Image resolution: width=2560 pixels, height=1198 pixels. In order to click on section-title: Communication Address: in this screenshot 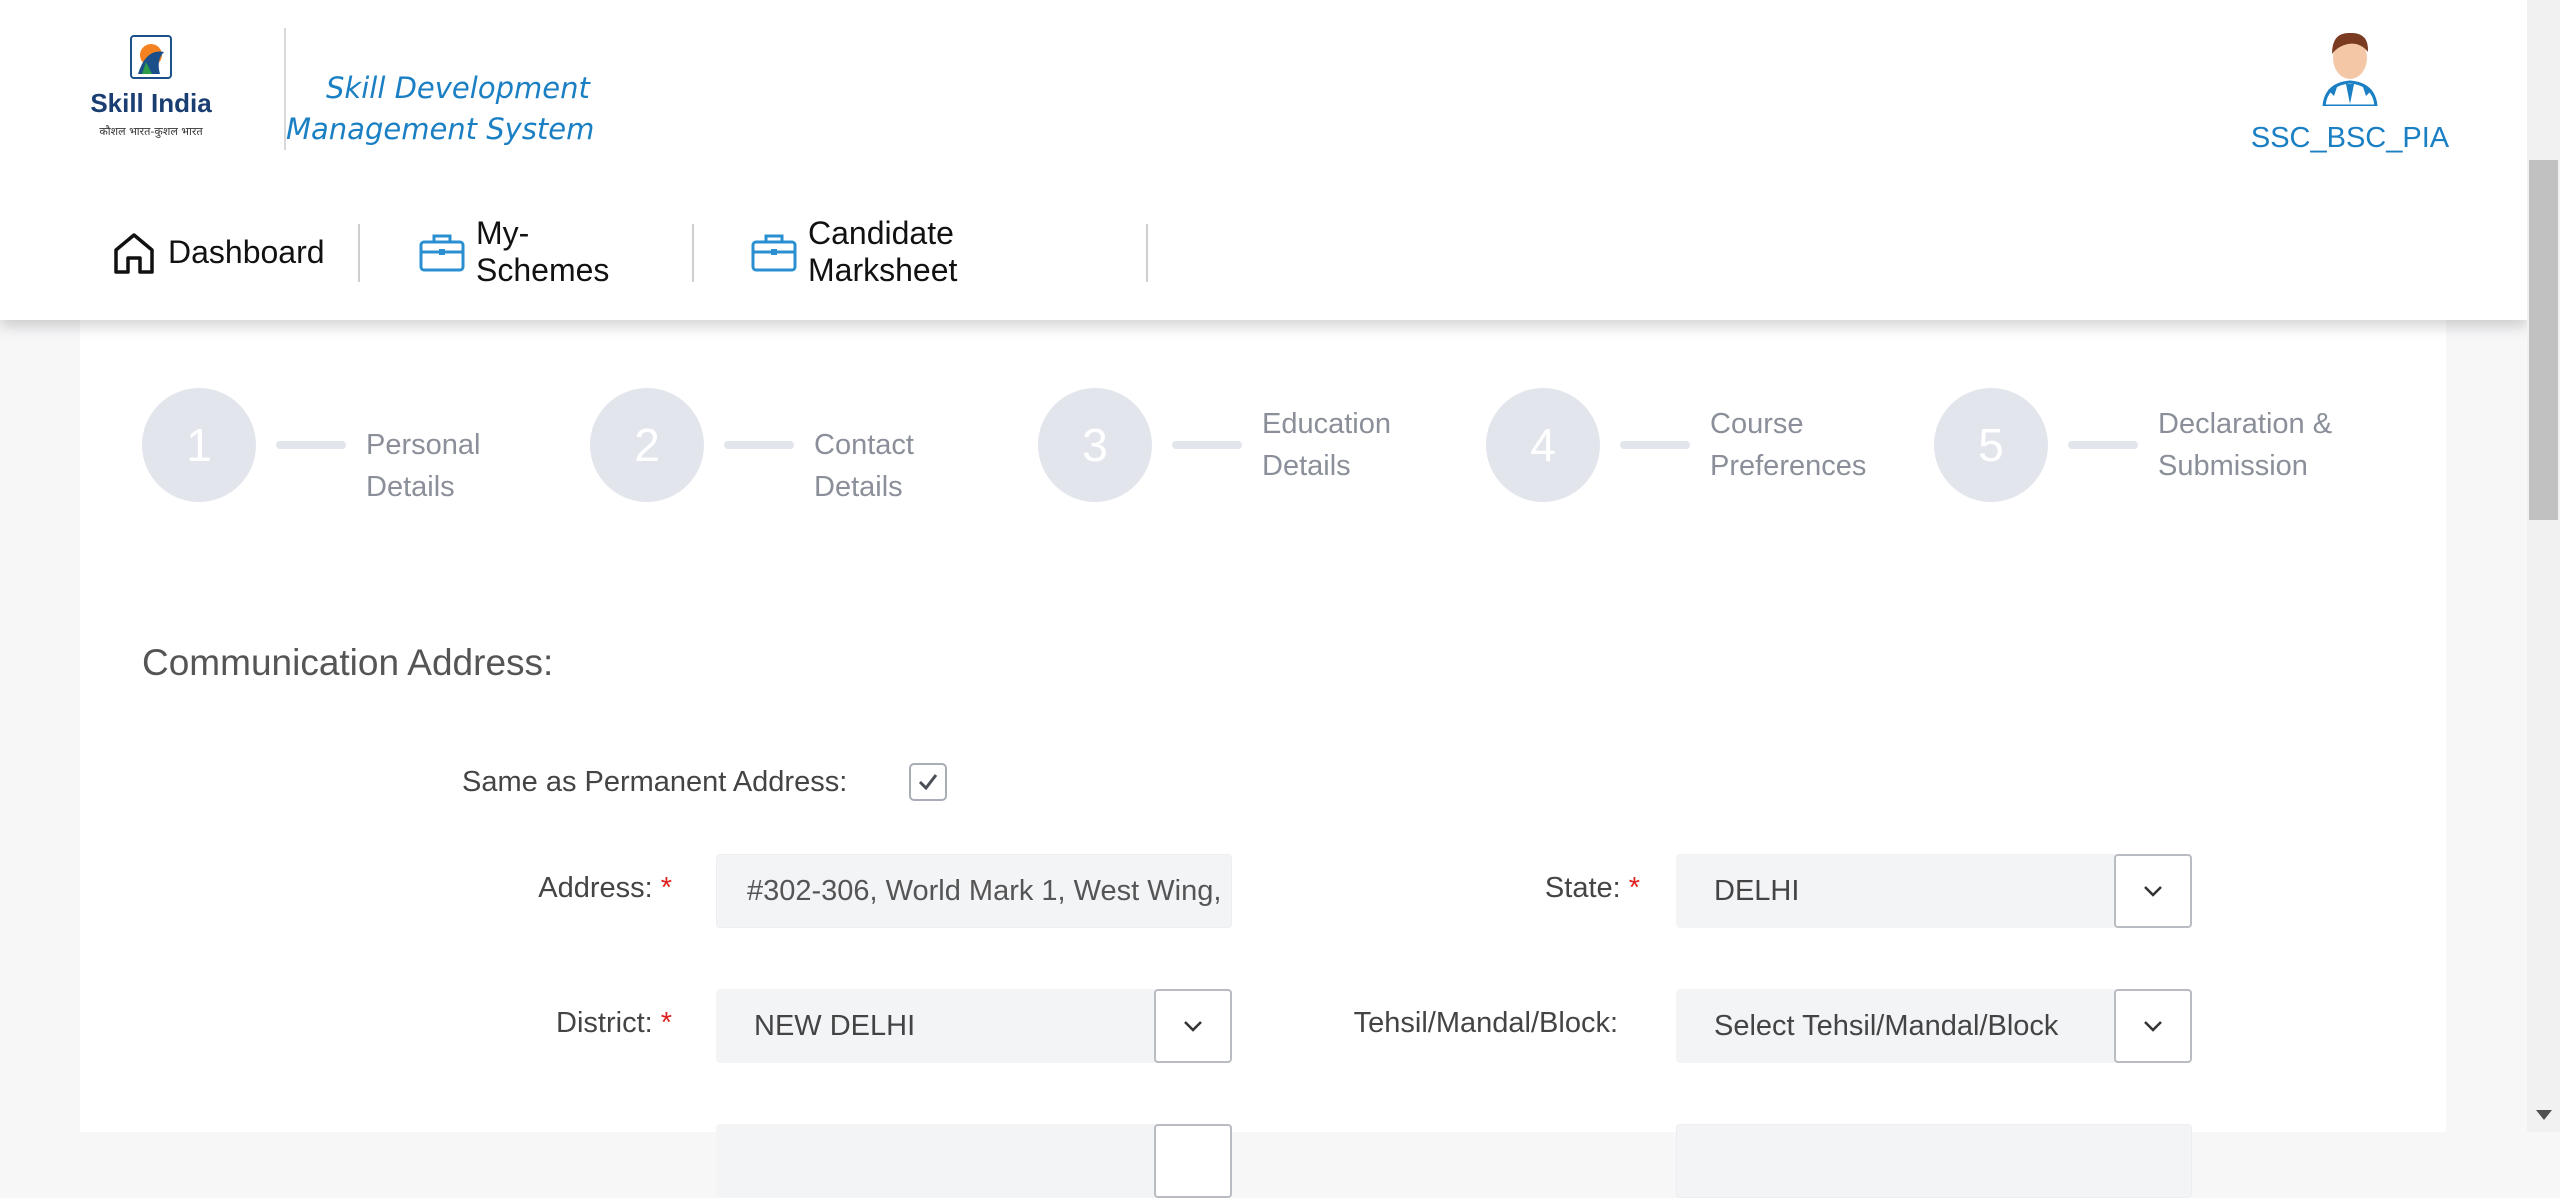, I will do `click(348, 662)`.